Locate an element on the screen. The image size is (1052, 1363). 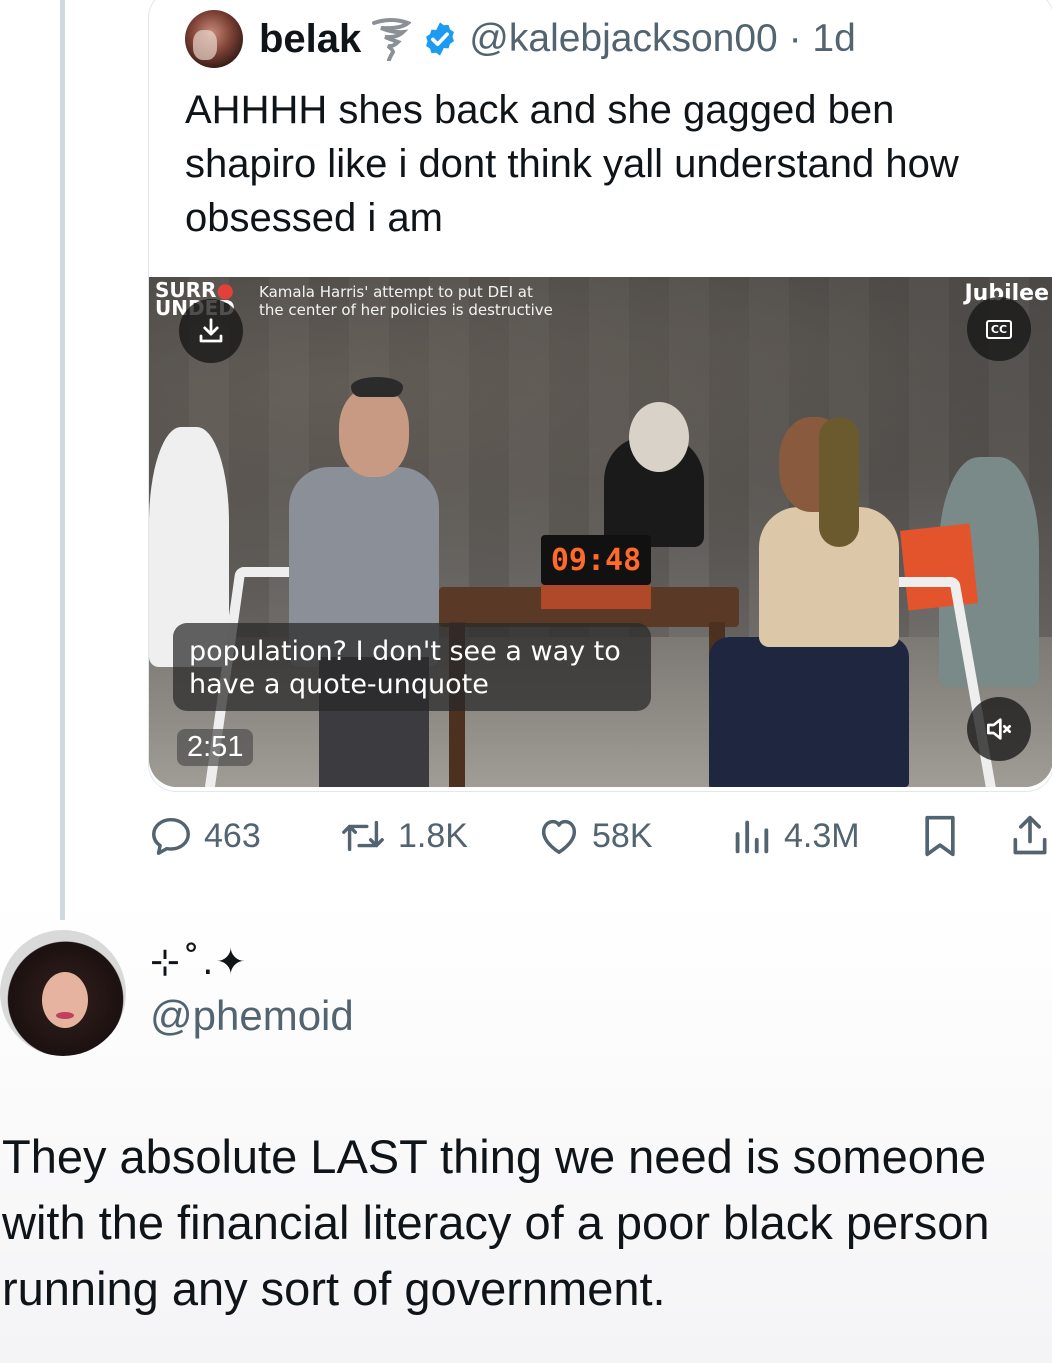
quoted-tweet-header: belak @kalebjackson00 · 1d is located at coordinates (520, 39).